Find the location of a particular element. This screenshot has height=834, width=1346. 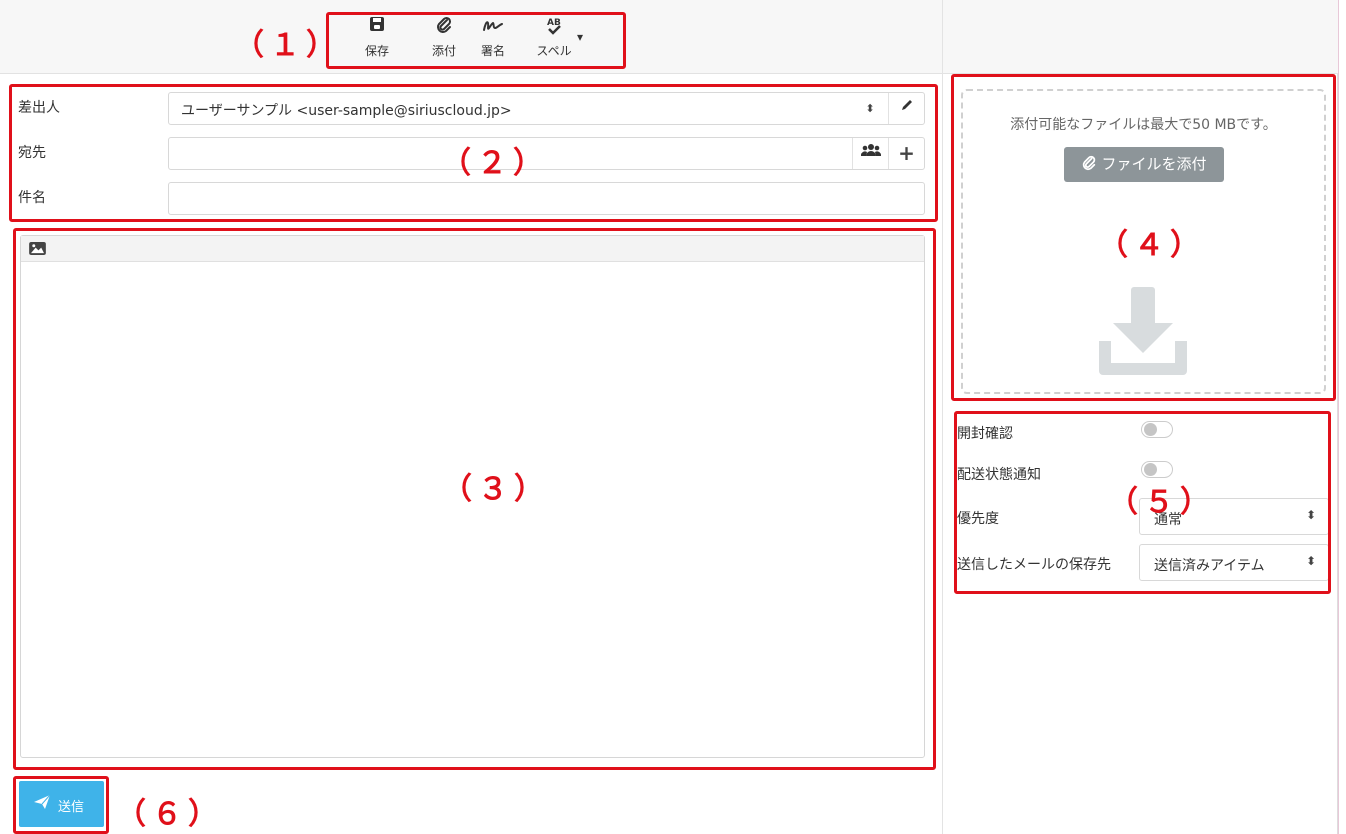

read-receipt-row: 開封確認 is located at coordinates (1141, 433).